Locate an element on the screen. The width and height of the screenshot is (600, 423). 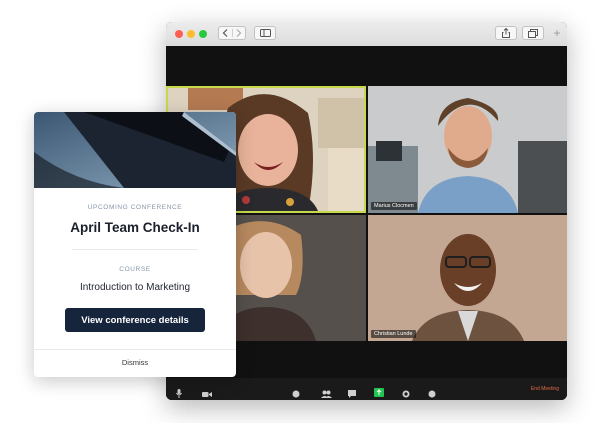
close-window-button is located at coordinates (179, 34).